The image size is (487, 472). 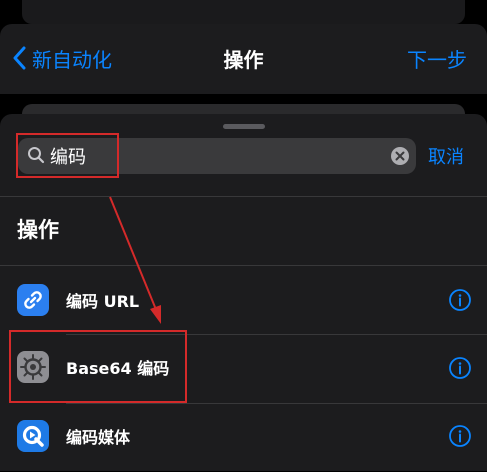 What do you see at coordinates (243, 438) in the screenshot?
I see `action-row-encode-media: 编码媒体` at bounding box center [243, 438].